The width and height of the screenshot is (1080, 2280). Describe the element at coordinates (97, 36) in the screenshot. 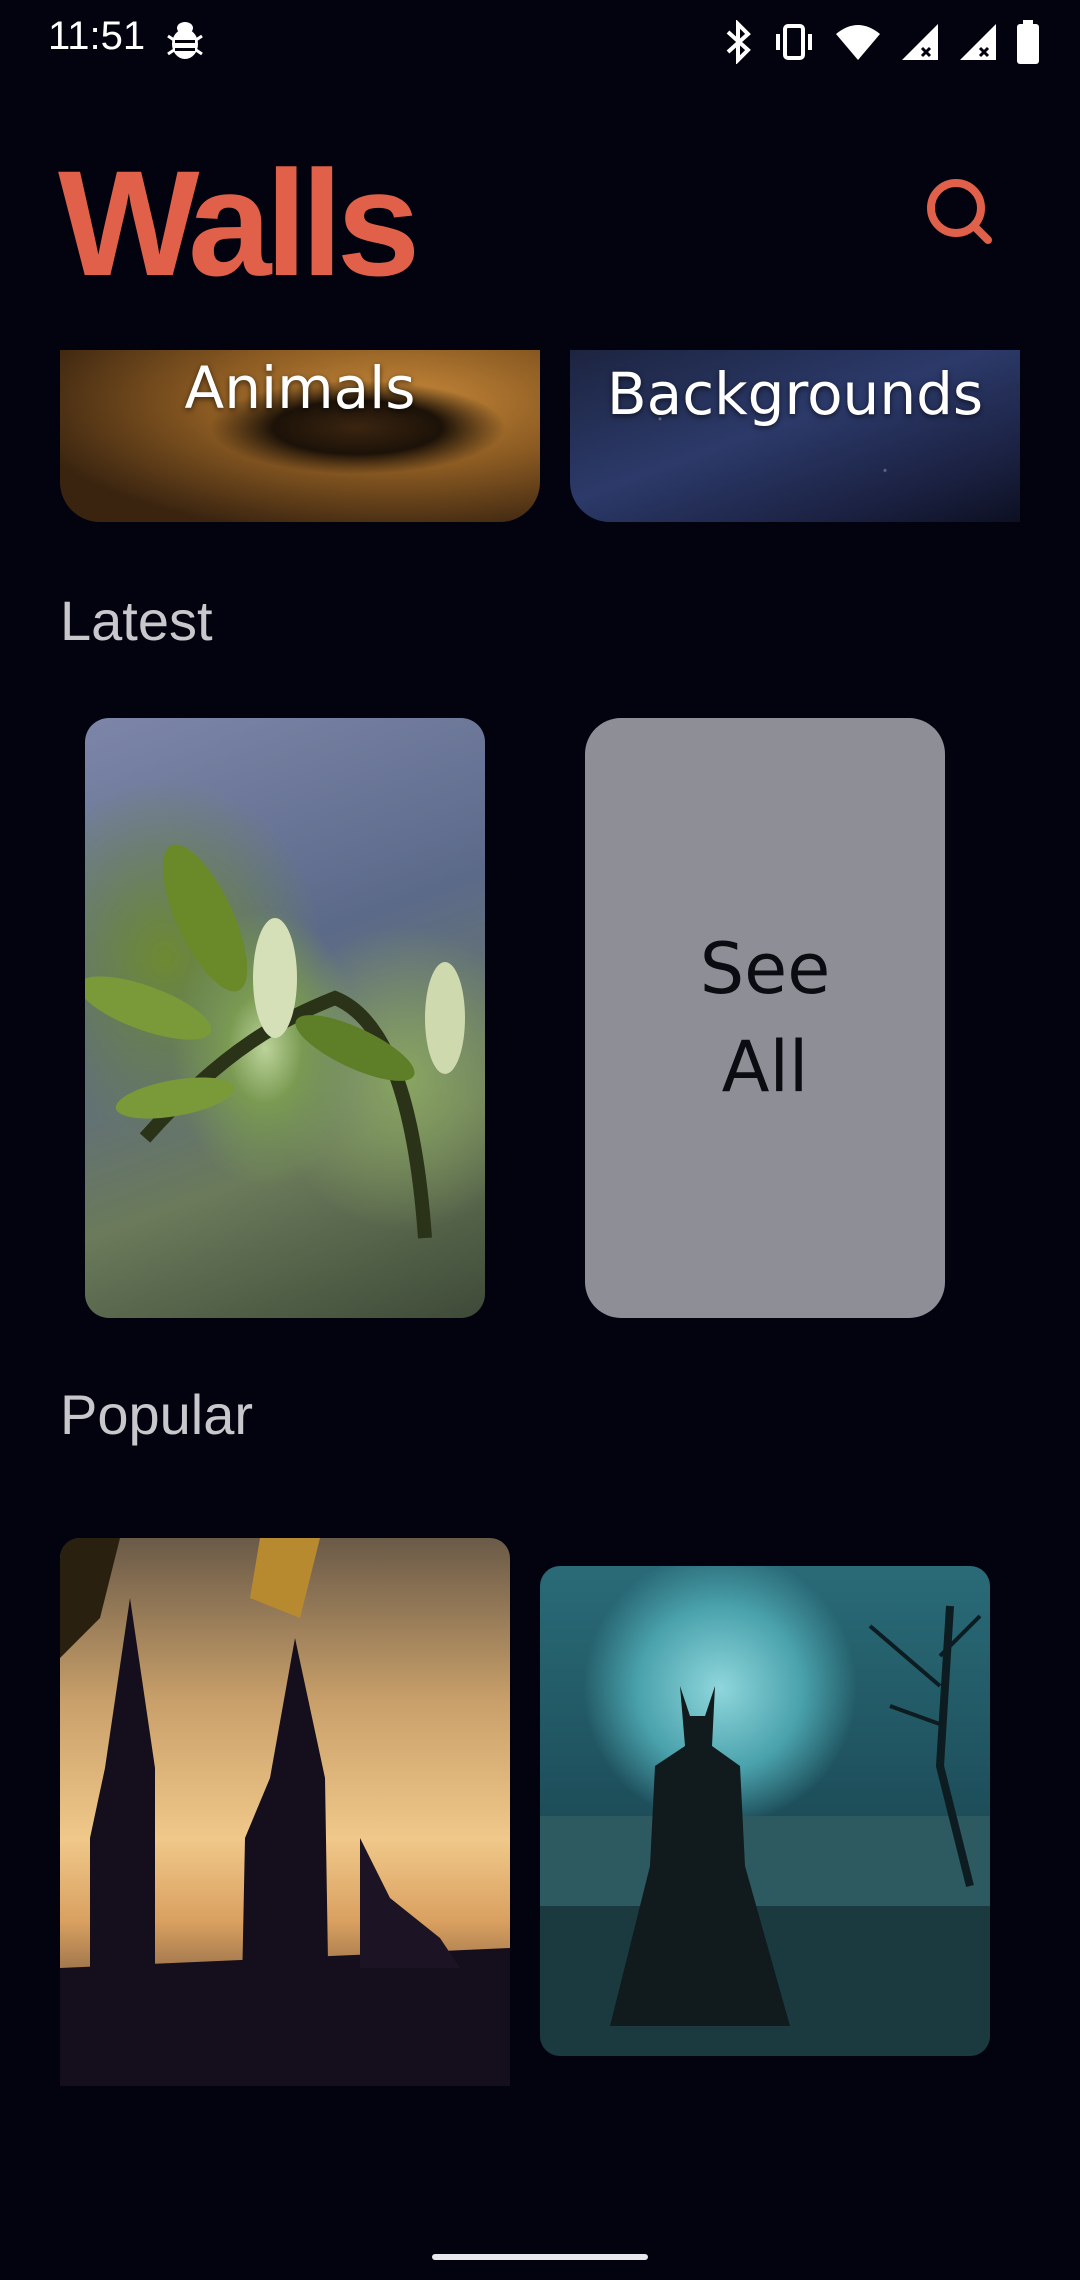

I see `status-time: 11:51` at that location.